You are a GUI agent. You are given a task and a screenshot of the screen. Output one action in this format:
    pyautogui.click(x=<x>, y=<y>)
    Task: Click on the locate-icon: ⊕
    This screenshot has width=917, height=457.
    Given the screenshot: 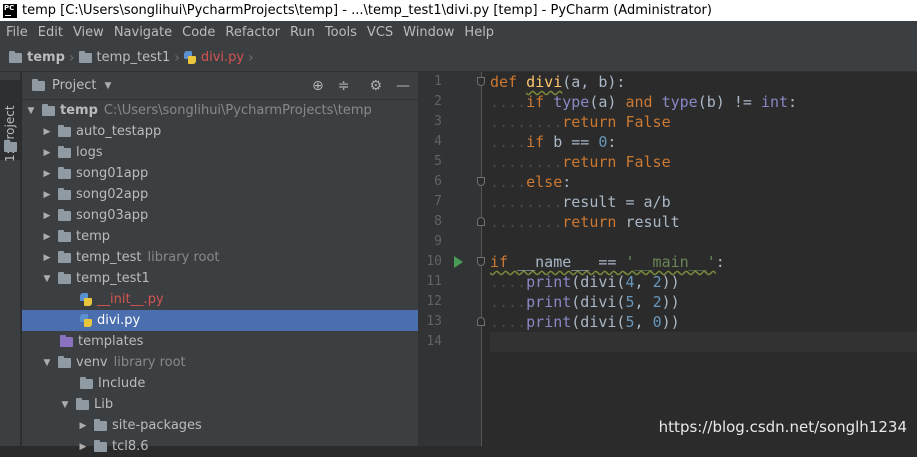 What is the action you would take?
    pyautogui.click(x=318, y=86)
    